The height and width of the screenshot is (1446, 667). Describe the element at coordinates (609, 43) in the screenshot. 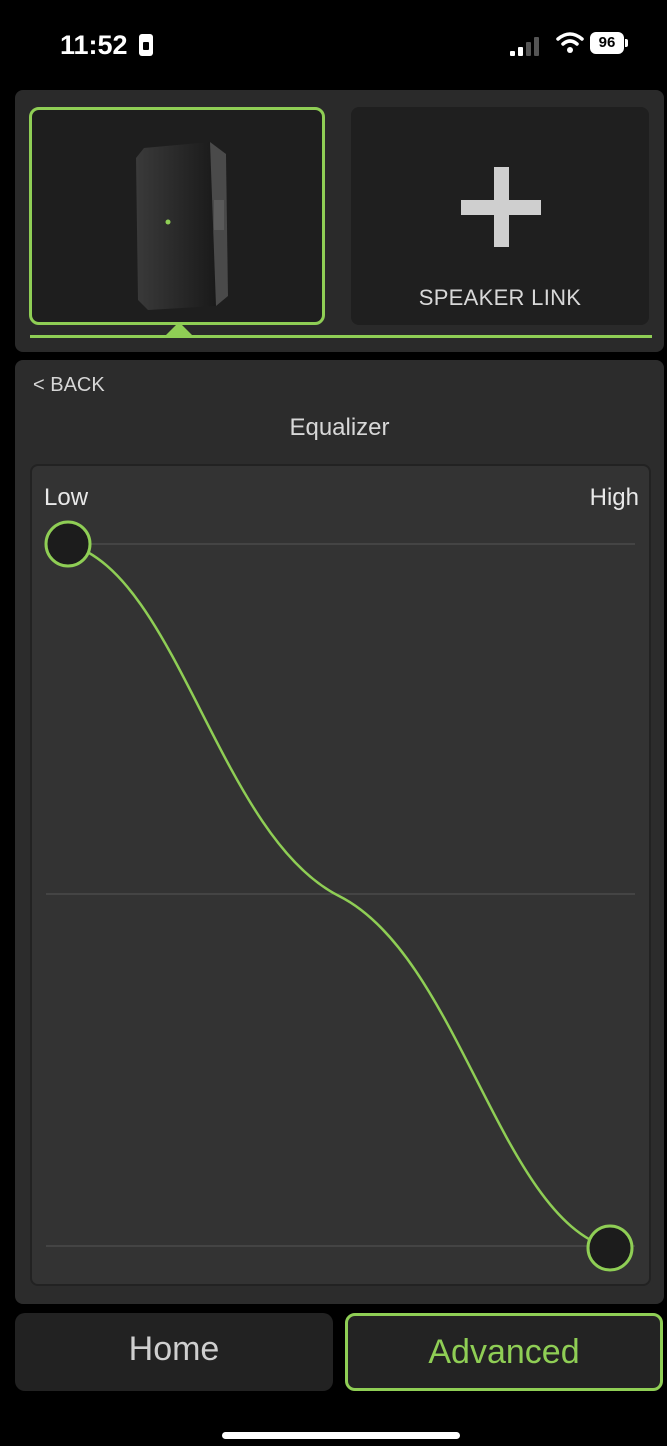

I see `battery-icon: 96` at that location.